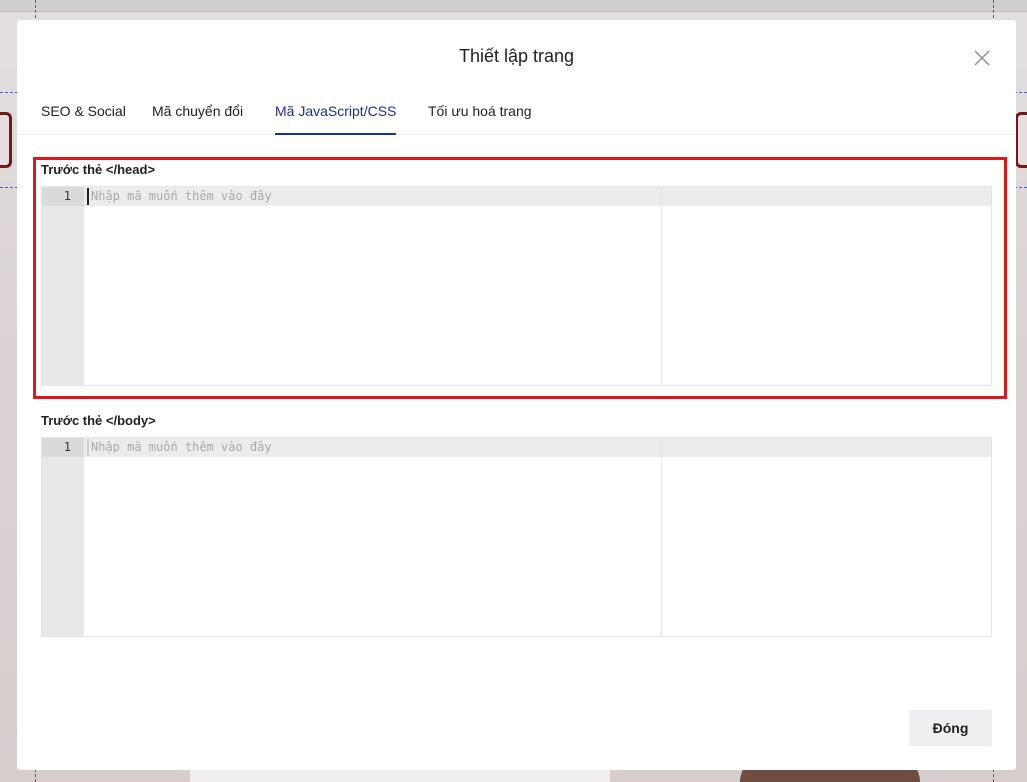  Describe the element at coordinates (373, 537) in the screenshot. I see `body-code-input: Nhập mã muốn thêm vào đây` at that location.